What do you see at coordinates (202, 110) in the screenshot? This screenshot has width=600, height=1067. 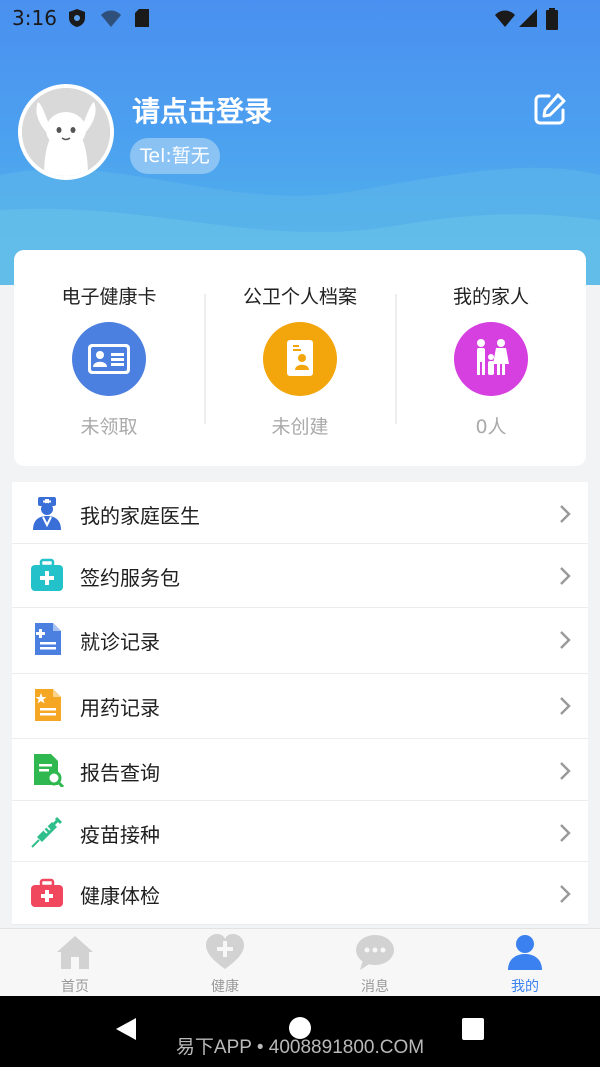 I see `login-prompt: 请点击登录` at bounding box center [202, 110].